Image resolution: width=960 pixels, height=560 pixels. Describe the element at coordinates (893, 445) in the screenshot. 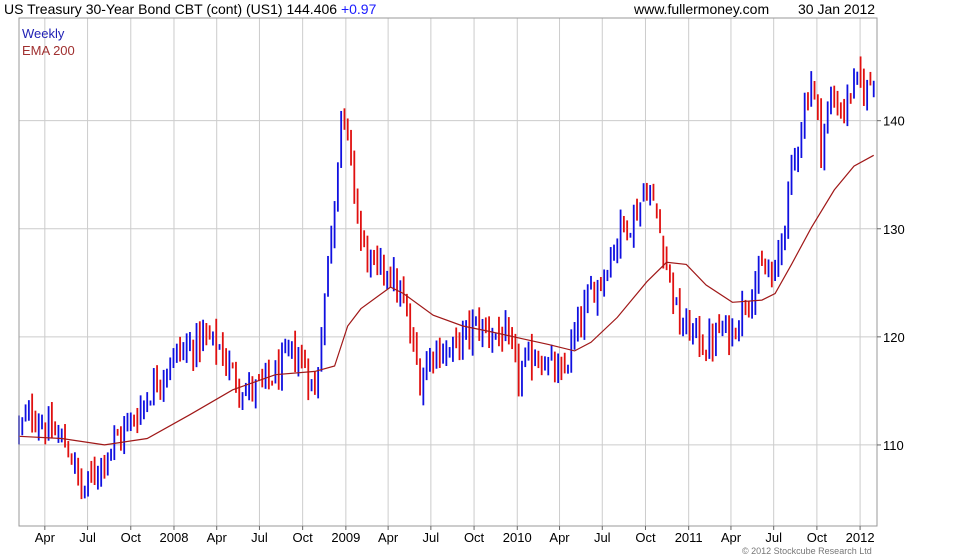

I see `y-tick-label: 110` at that location.